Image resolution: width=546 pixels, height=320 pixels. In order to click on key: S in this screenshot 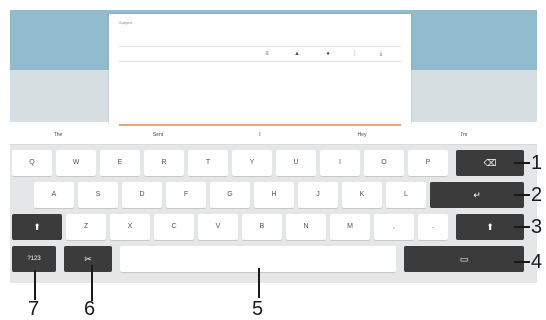, I will do `click(98, 195)`.